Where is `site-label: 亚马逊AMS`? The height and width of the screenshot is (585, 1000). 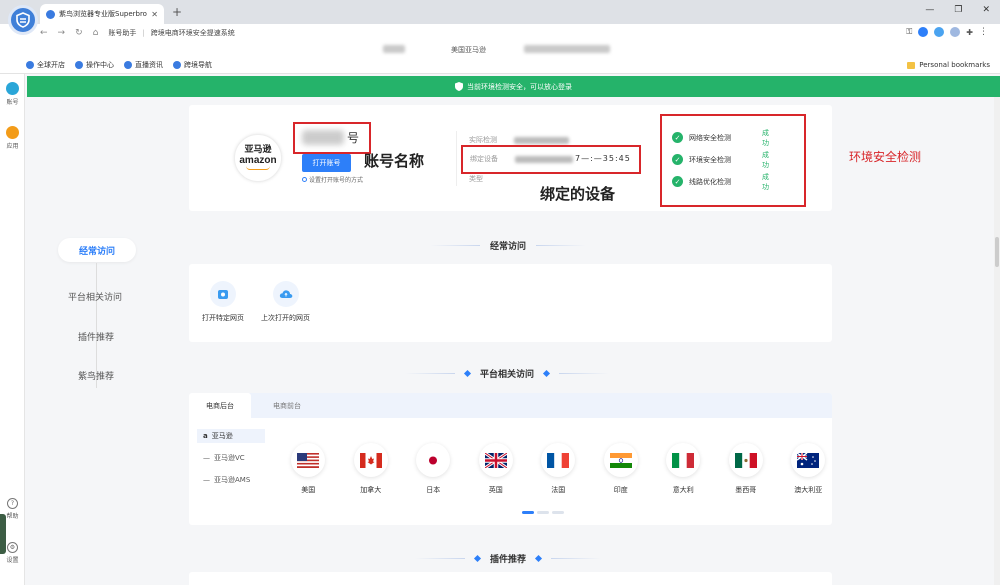
site-label: 亚马逊AMS is located at coordinates (232, 480).